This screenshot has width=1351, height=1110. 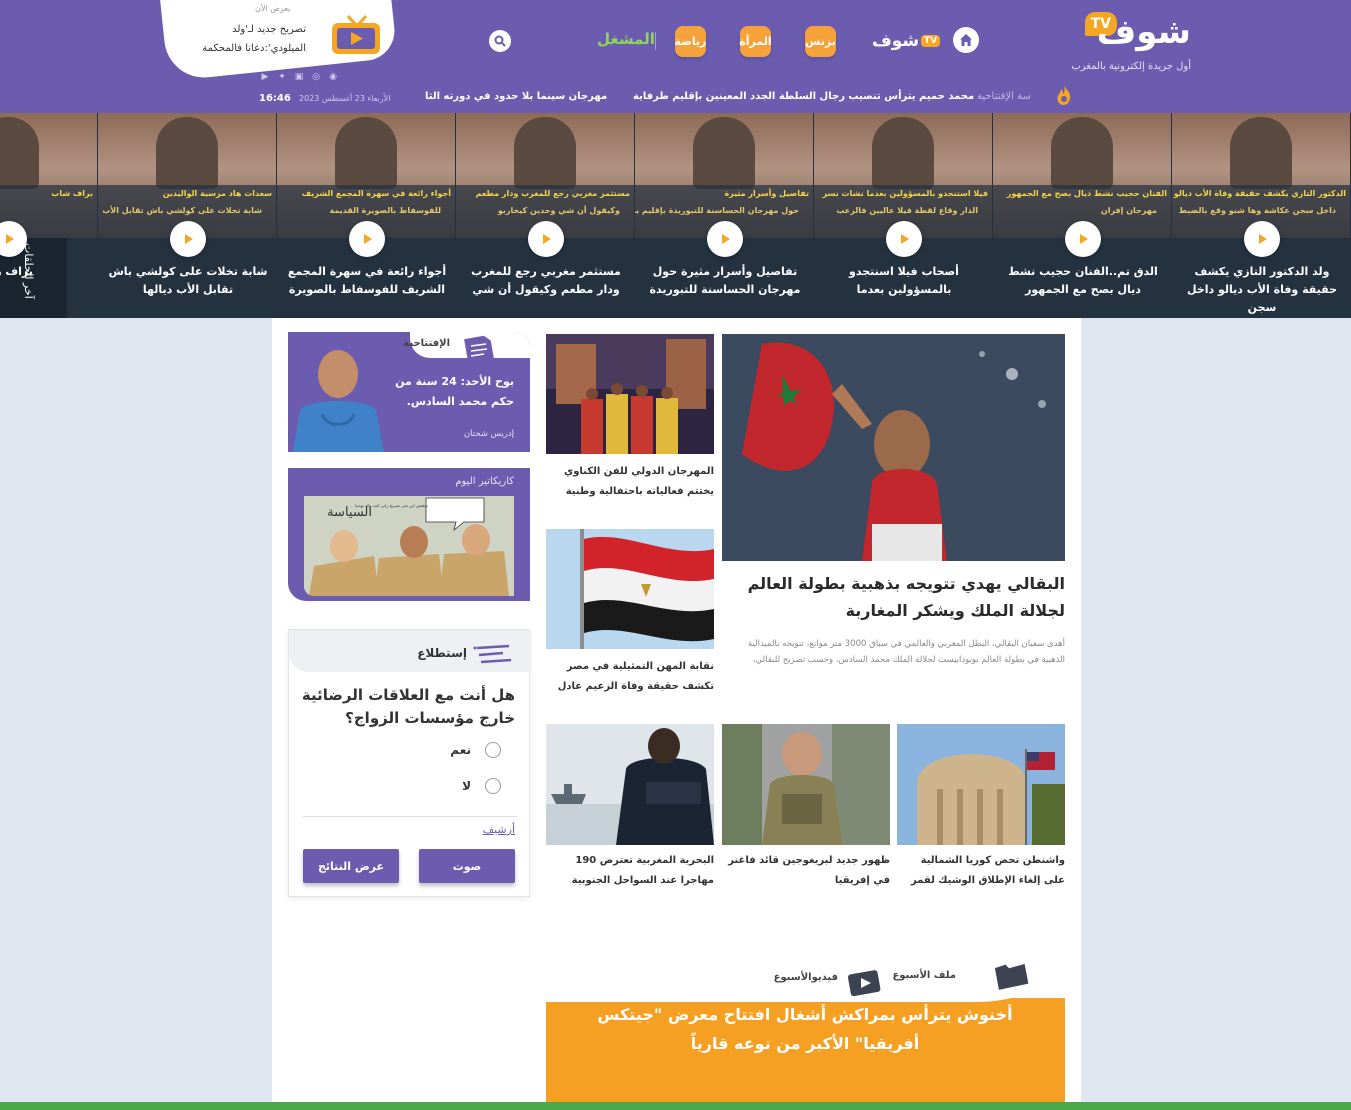 What do you see at coordinates (924, 975) in the screenshot?
I see `feature-file-label: ملف الأسبوع` at bounding box center [924, 975].